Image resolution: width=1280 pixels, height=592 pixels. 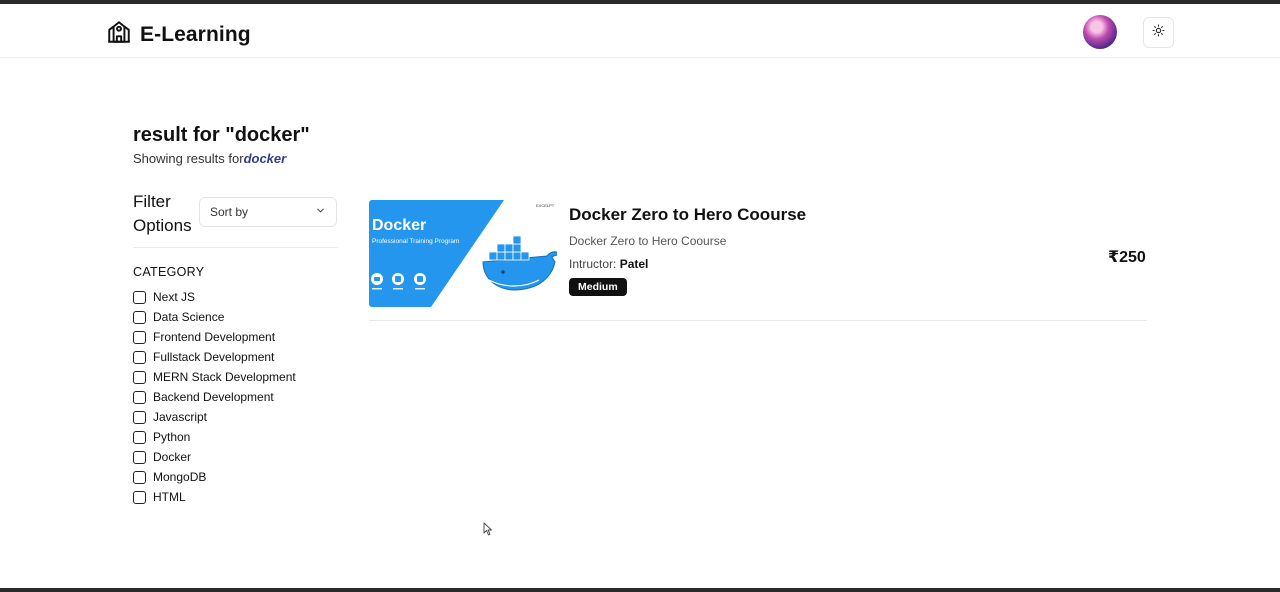 What do you see at coordinates (634, 264) in the screenshot?
I see `instructor-name: Patel` at bounding box center [634, 264].